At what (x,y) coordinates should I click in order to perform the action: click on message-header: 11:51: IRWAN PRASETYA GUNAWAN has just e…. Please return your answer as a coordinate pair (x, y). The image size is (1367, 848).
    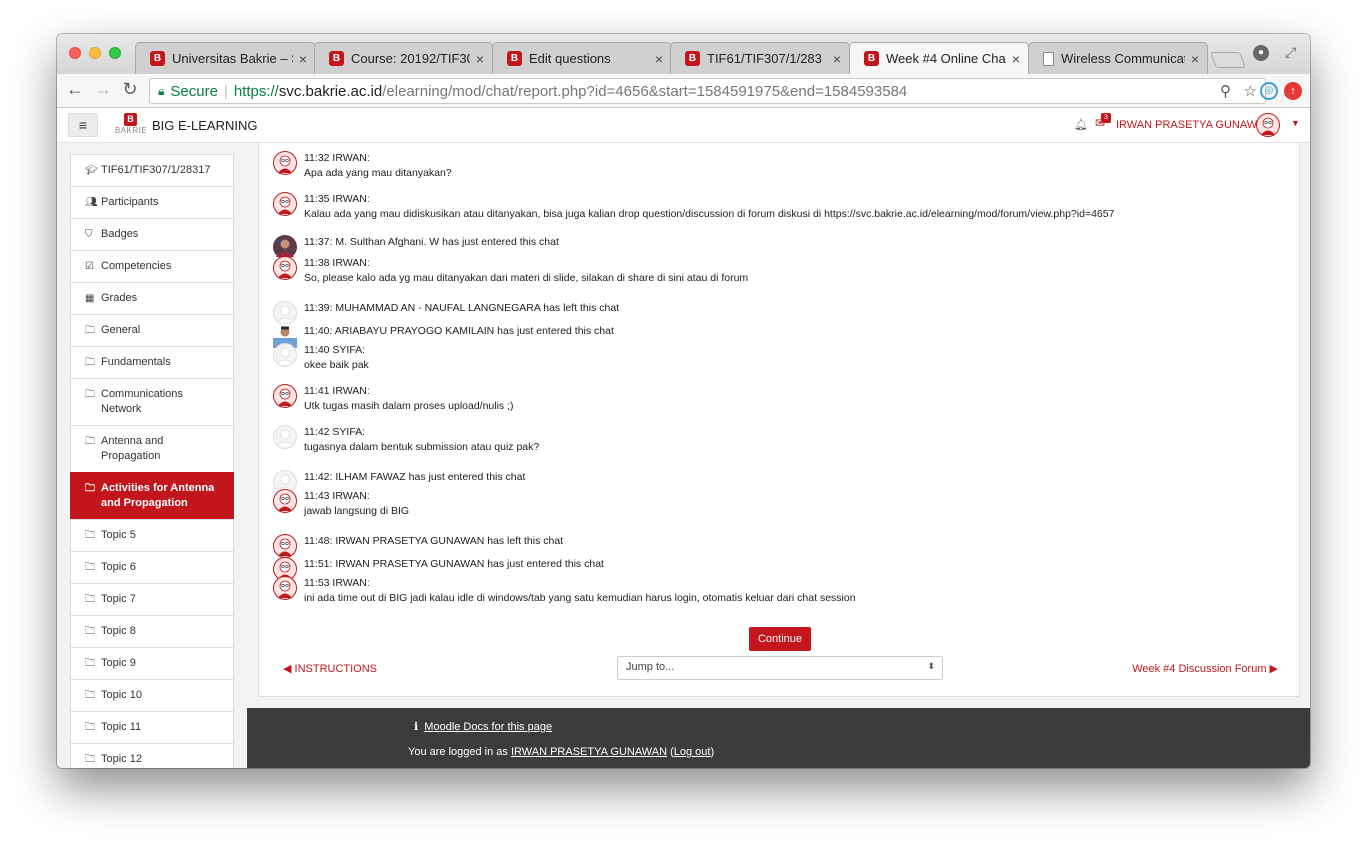
    Looking at the image, I should click on (454, 564).